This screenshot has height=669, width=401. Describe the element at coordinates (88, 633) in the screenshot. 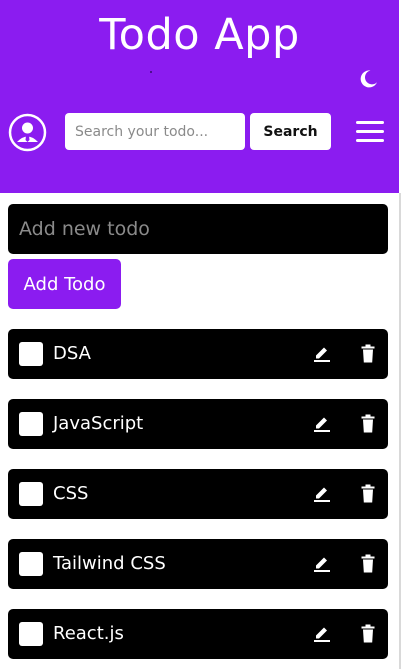

I see `todo-text: React.js` at that location.